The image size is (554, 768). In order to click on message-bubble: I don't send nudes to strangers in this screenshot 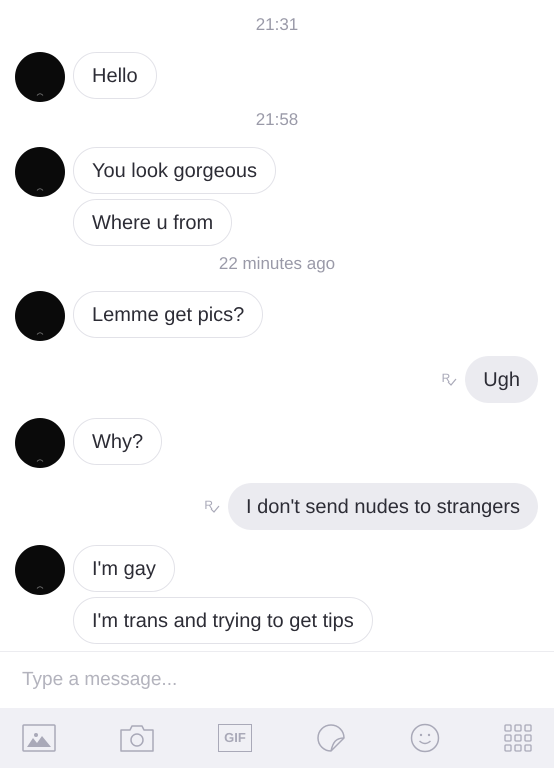, I will do `click(383, 506)`.